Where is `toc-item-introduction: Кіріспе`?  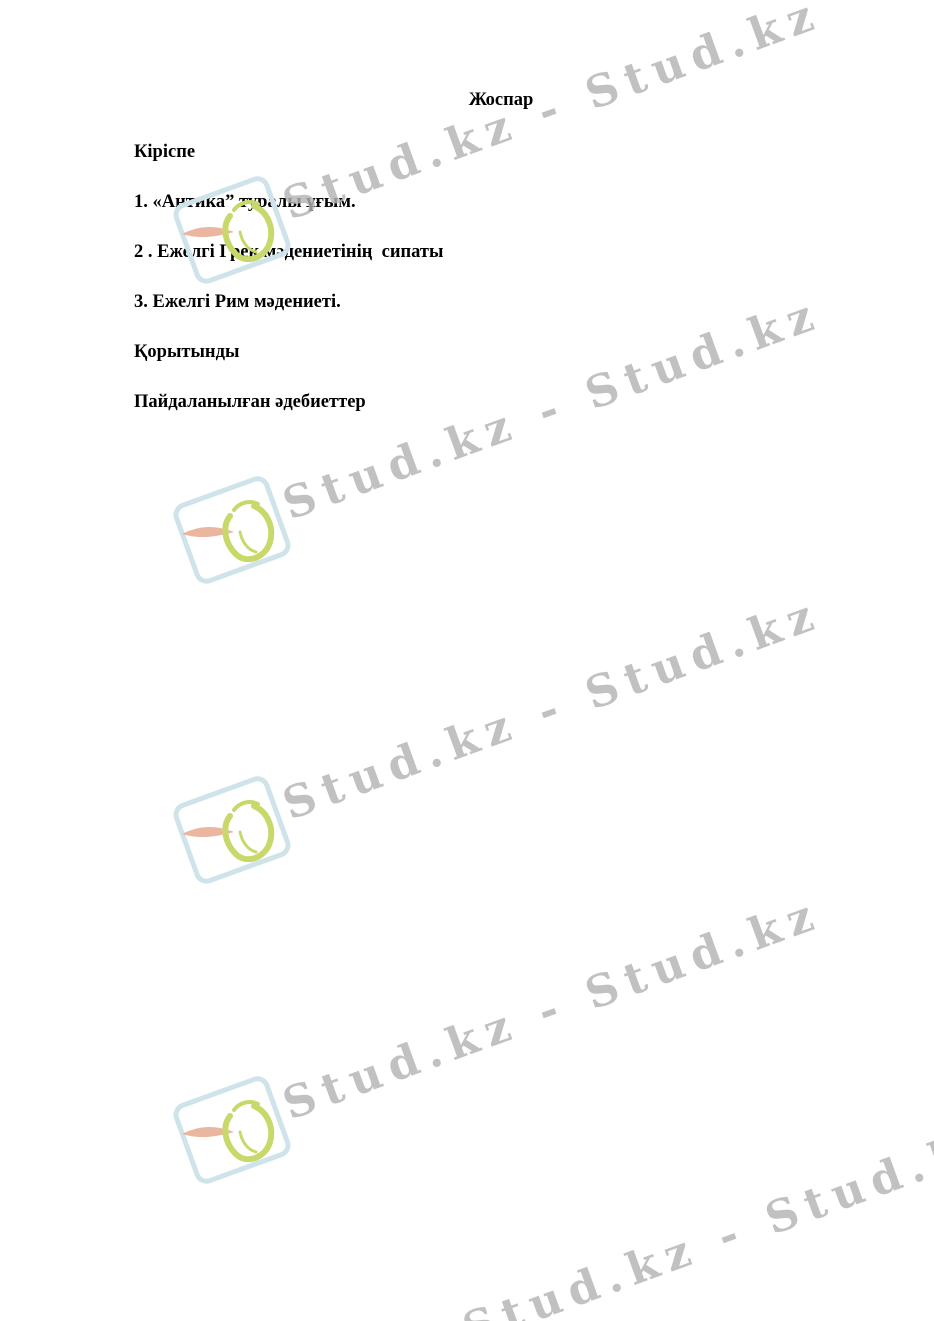
toc-item-introduction: Кіріспе is located at coordinates (165, 152).